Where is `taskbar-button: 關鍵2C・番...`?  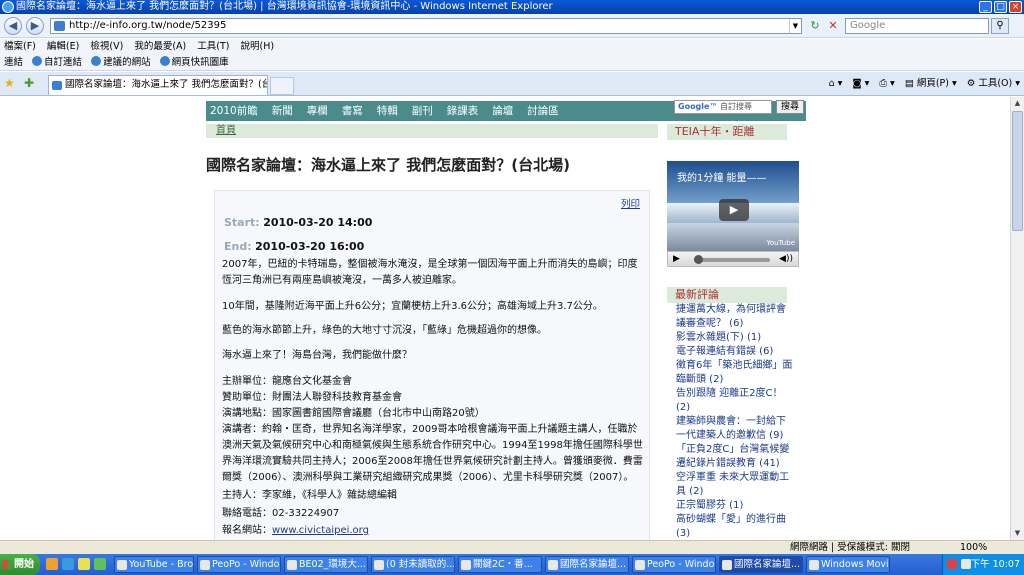 taskbar-button: 關鍵2C・番... is located at coordinates (500, 564).